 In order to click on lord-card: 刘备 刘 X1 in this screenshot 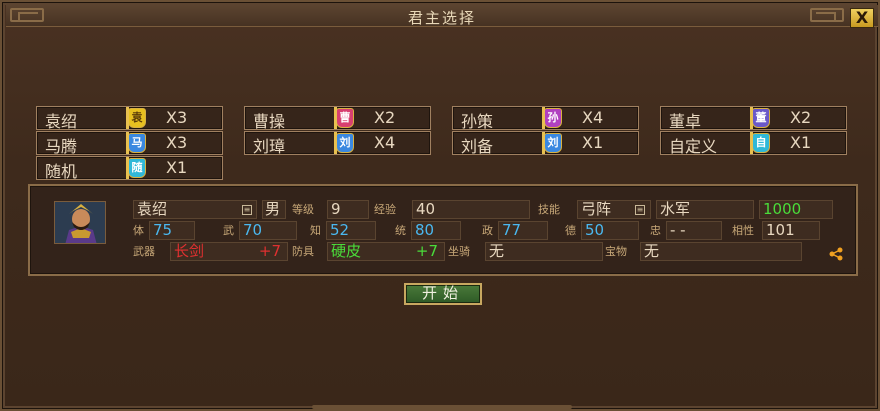, I will do `click(545, 143)`.